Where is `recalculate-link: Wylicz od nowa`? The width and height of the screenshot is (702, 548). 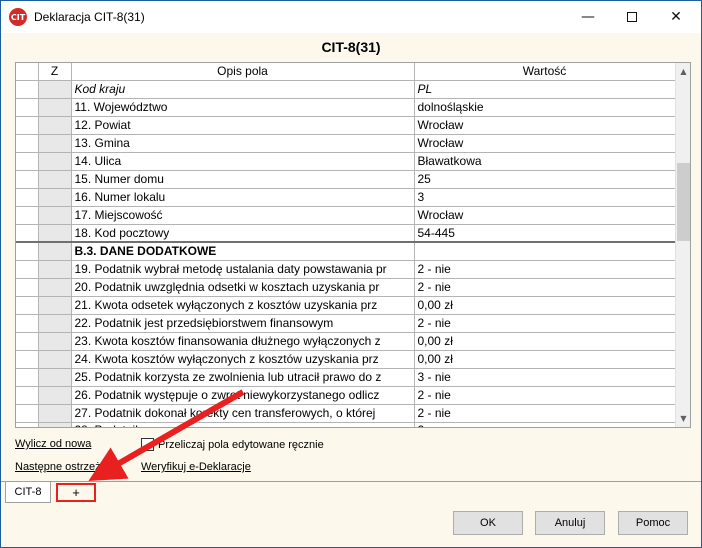
recalculate-link: Wylicz od nowa is located at coordinates (53, 444).